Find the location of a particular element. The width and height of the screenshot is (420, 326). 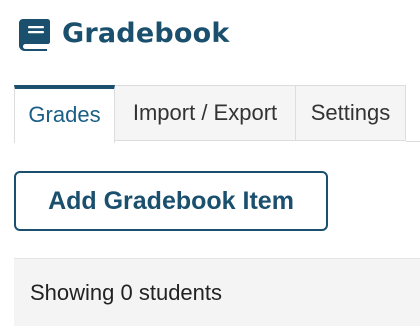

tab-settings: Settings is located at coordinates (351, 113).